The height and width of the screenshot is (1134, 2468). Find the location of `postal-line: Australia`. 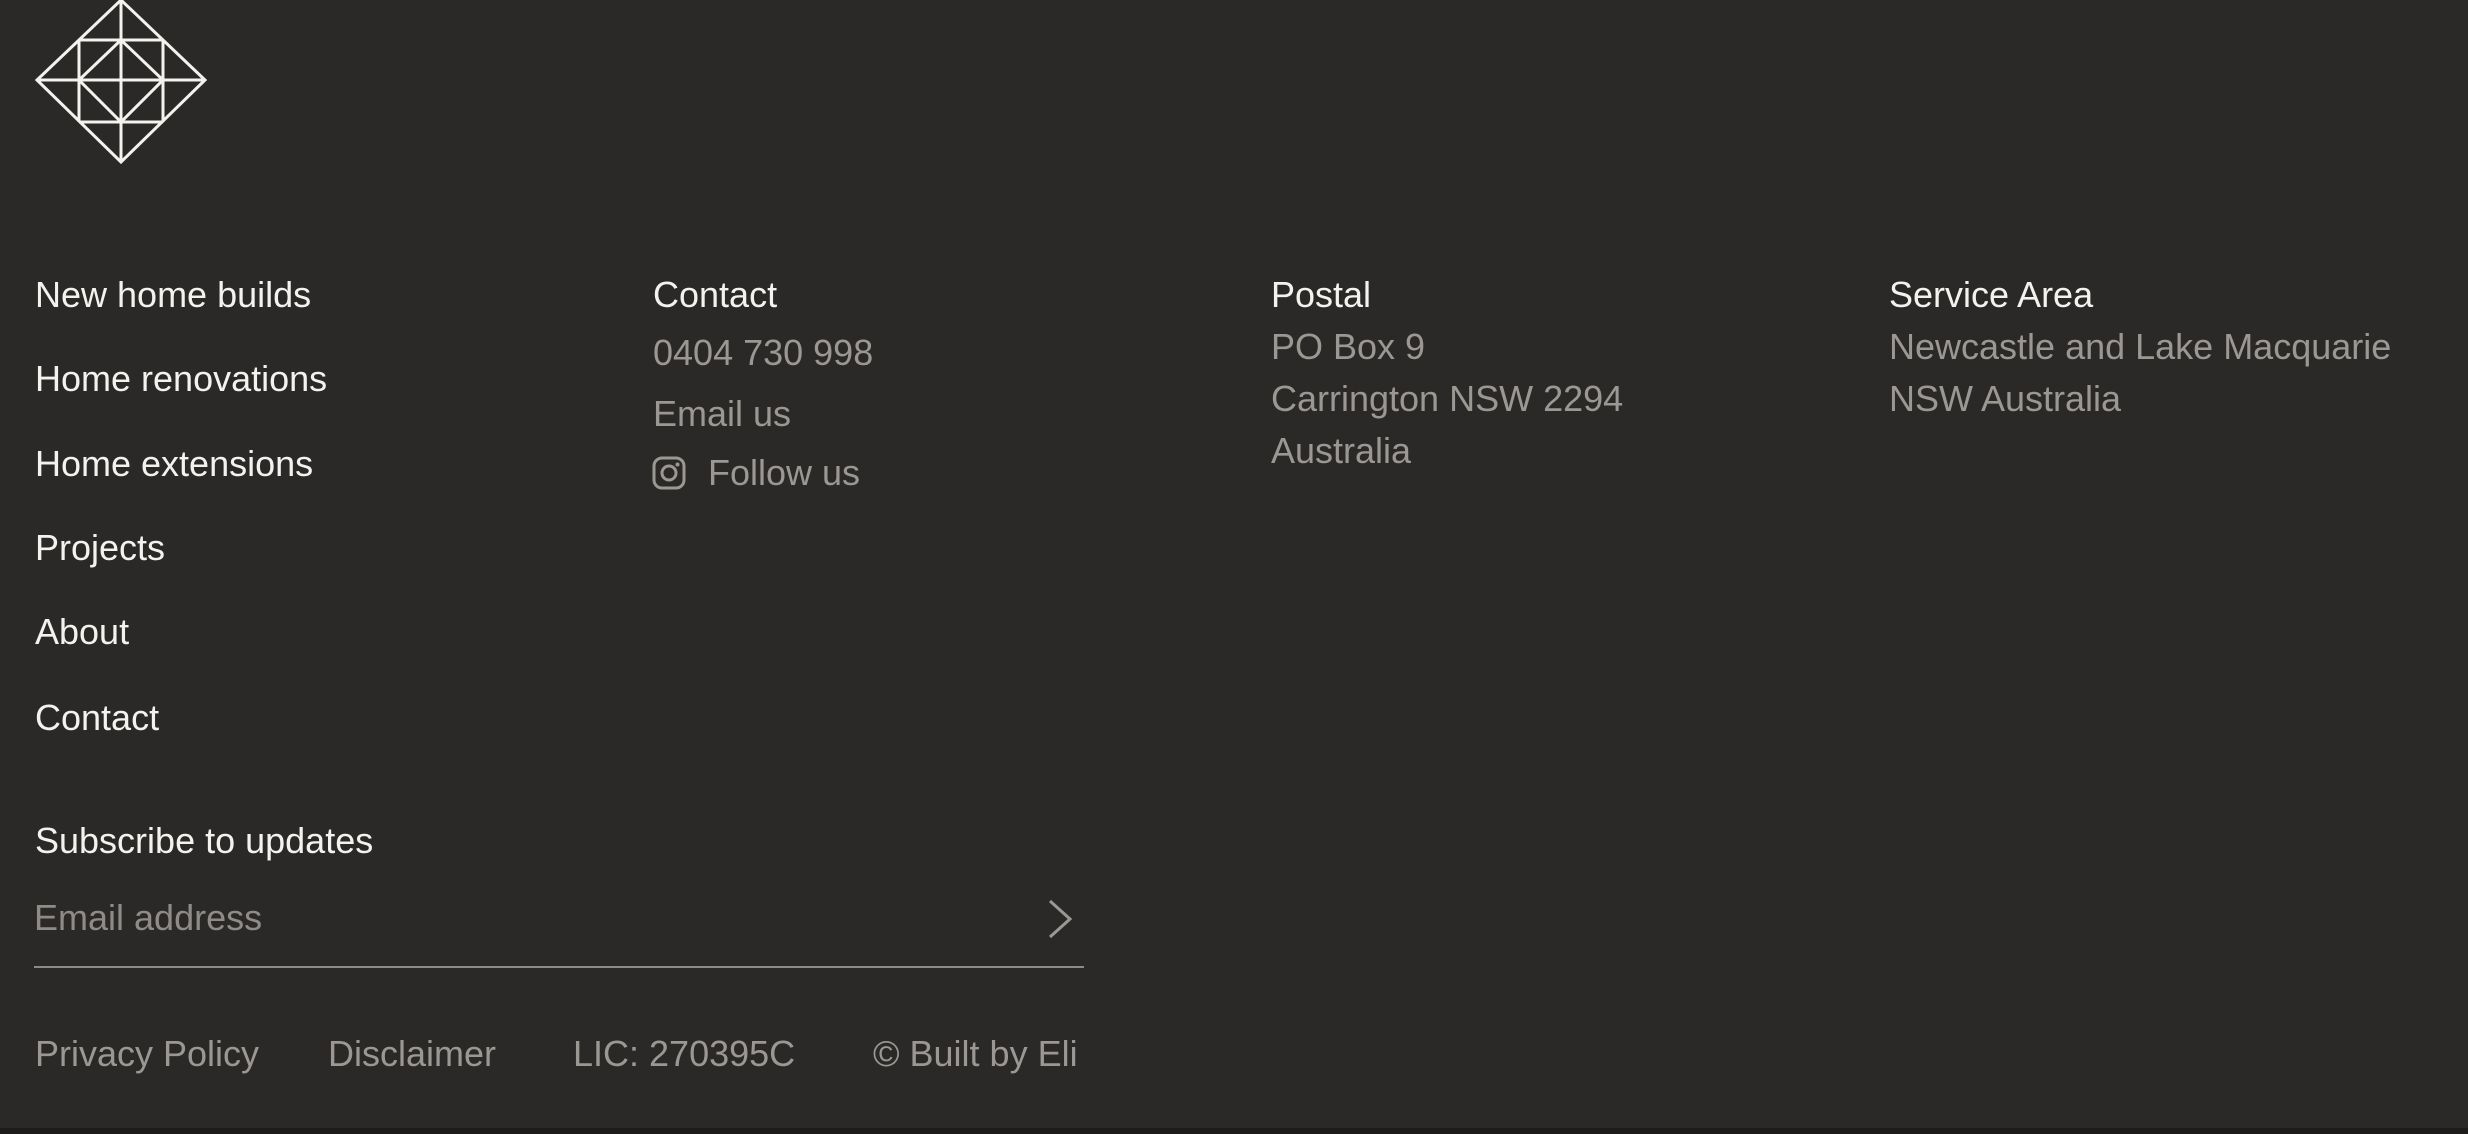

postal-line: Australia is located at coordinates (1341, 450).